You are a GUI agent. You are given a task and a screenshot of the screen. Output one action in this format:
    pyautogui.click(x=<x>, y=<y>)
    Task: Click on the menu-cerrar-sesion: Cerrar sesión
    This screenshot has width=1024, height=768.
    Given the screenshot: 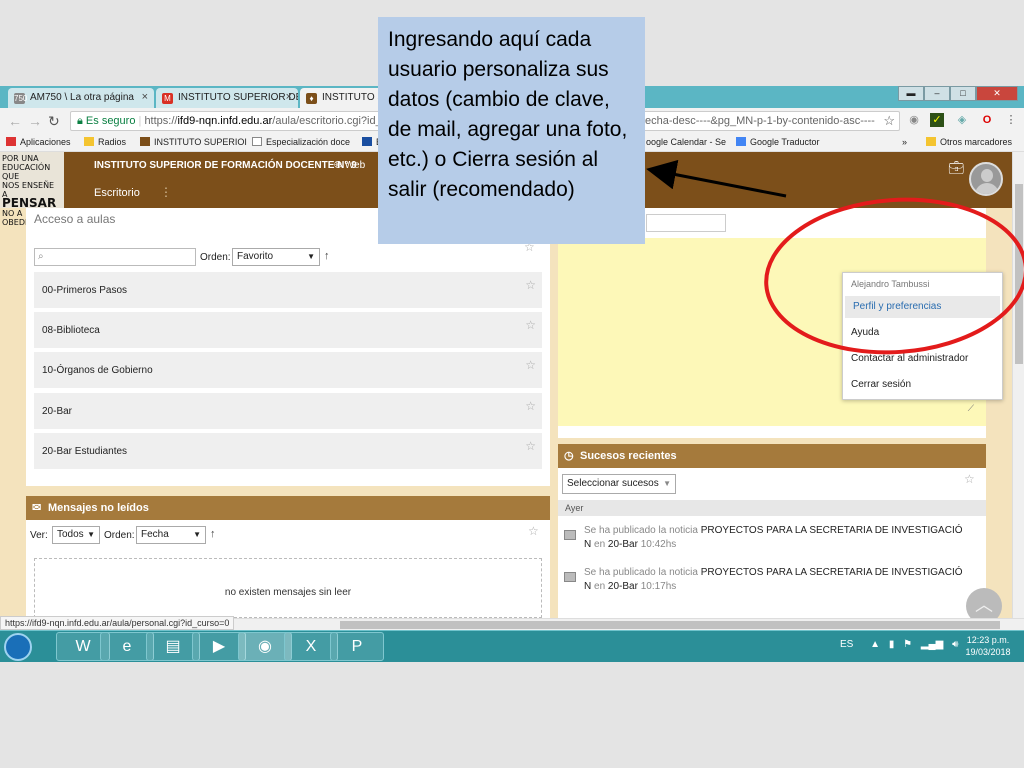 What is the action you would take?
    pyautogui.click(x=922, y=385)
    